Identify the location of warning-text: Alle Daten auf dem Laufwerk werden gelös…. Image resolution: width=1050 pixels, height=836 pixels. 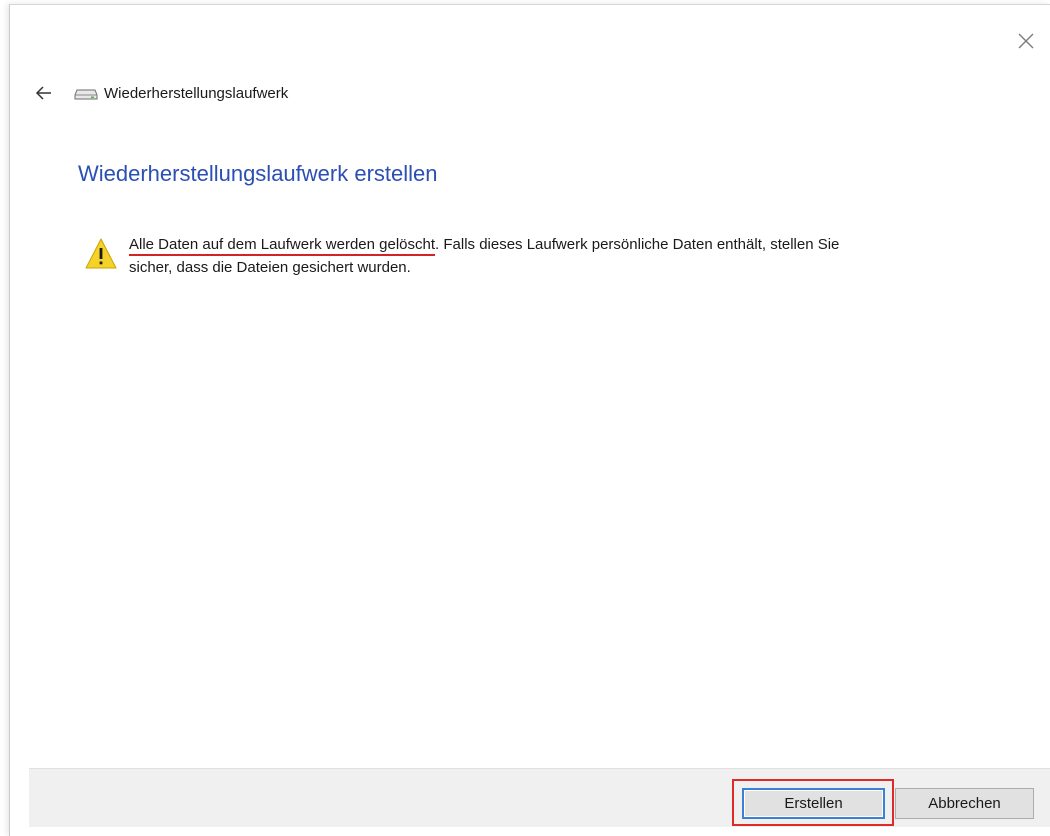
(499, 256).